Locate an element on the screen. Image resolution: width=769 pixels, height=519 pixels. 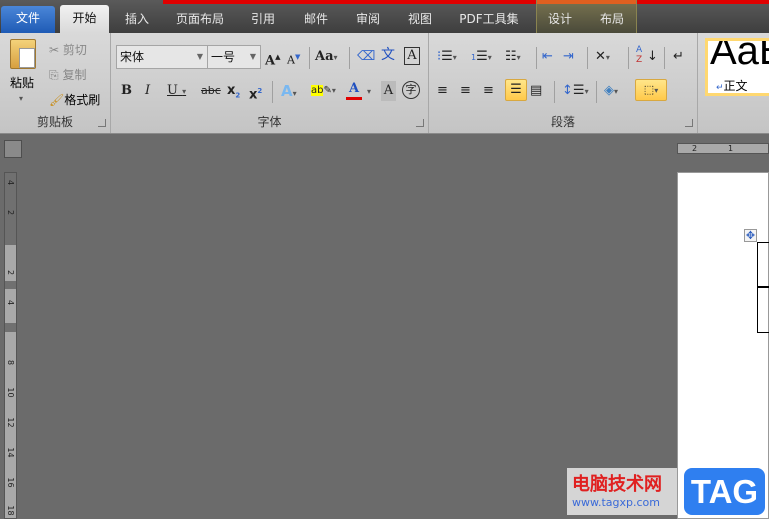
ruler-tick: 4 is located at coordinates (10, 182).